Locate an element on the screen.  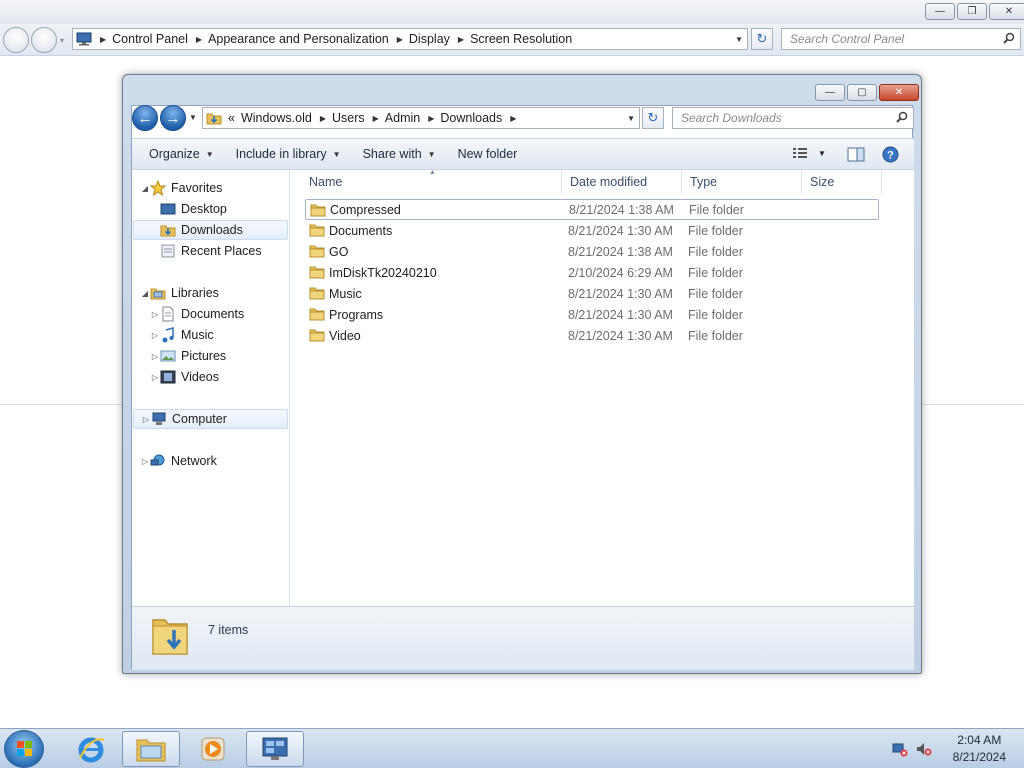
recent-pages-chevron-icon: ▼ is located at coordinates (193, 117).